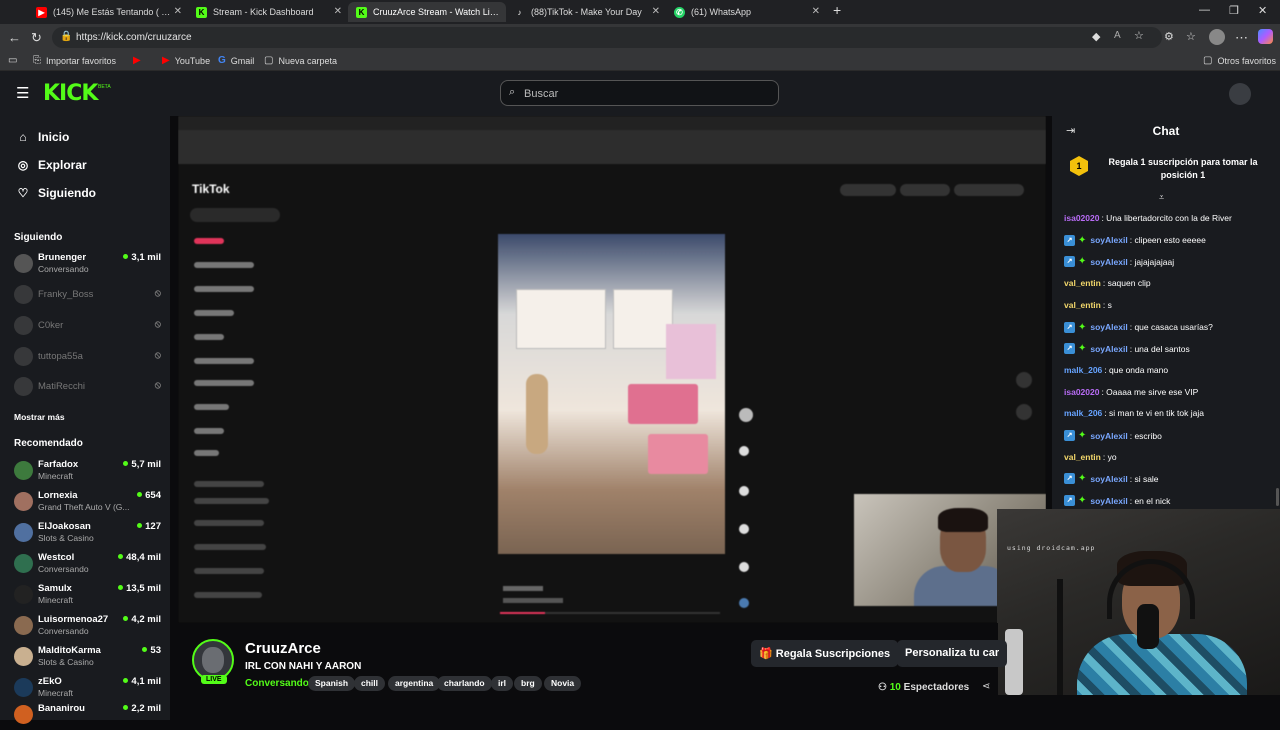 The width and height of the screenshot is (1280, 730). What do you see at coordinates (1169, 36) in the screenshot?
I see `extensions-icon: ⚙` at bounding box center [1169, 36].